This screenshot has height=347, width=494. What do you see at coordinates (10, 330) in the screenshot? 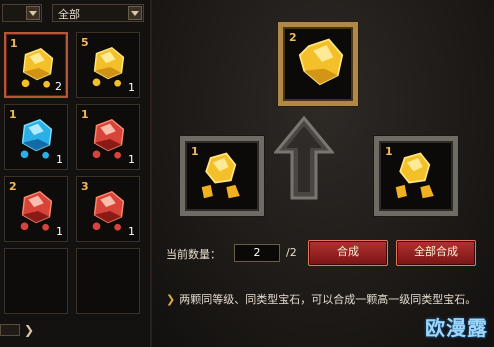
I see `inventory-scrollbar` at bounding box center [10, 330].